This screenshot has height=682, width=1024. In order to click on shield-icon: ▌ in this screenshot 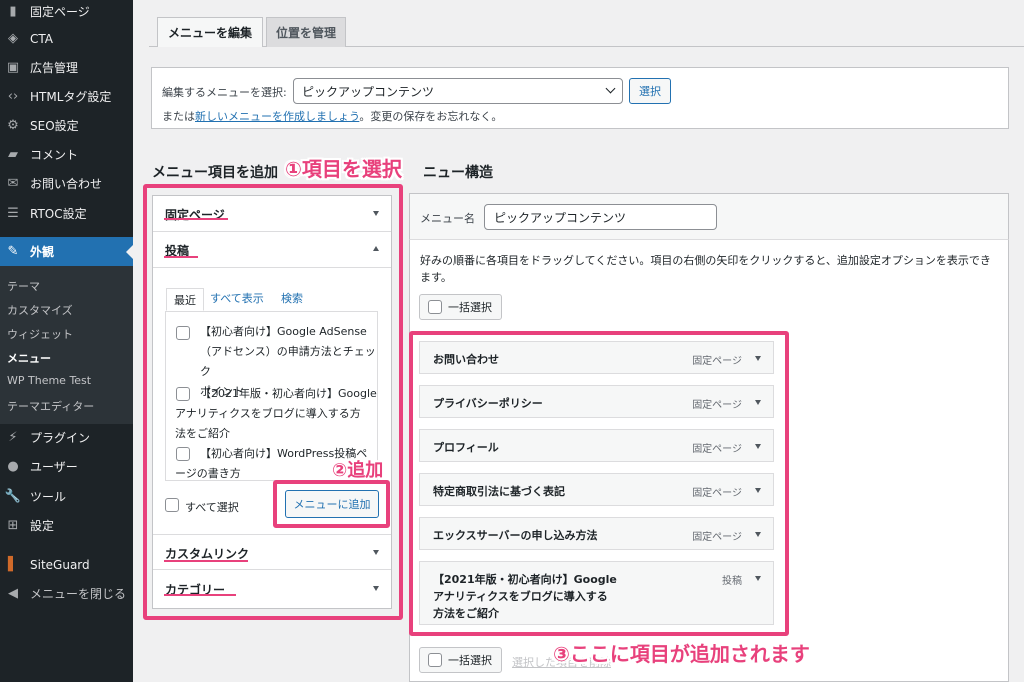, I will do `click(13, 564)`.